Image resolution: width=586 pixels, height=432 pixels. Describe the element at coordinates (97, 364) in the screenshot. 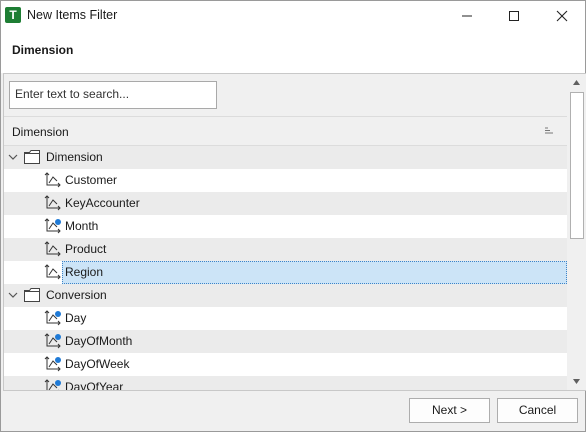

I see `tree-item-label: DayOfWeek` at that location.